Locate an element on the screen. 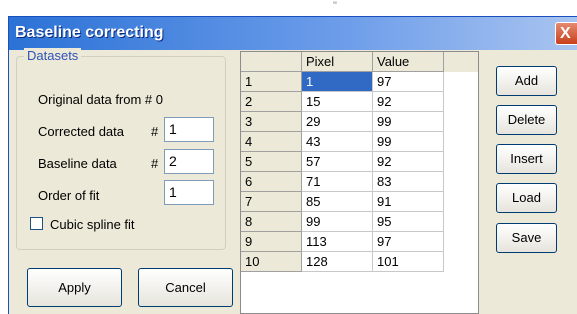 The image size is (577, 314). value-cell: 83 is located at coordinates (408, 182).